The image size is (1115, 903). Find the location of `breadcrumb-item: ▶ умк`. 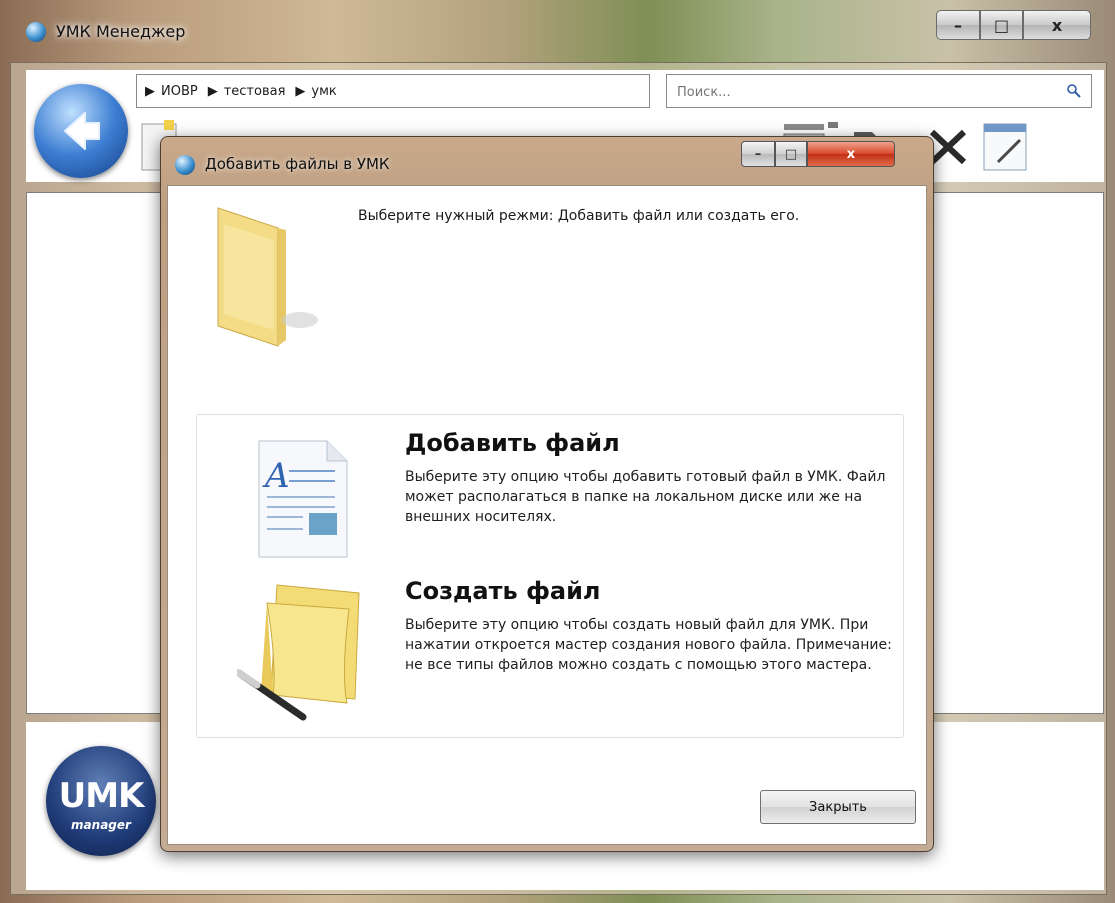

breadcrumb-item: ▶ умк is located at coordinates (315, 91).